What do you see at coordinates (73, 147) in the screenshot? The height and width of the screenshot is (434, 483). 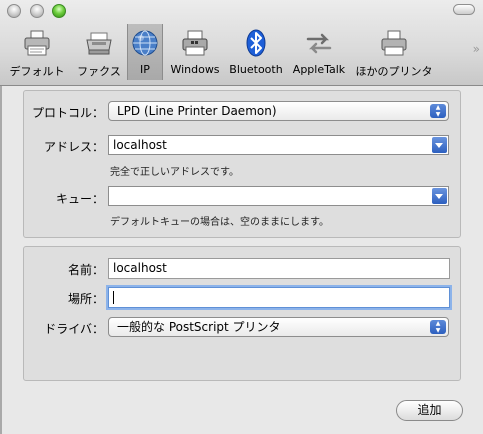 I see `address-label: アドレス：` at bounding box center [73, 147].